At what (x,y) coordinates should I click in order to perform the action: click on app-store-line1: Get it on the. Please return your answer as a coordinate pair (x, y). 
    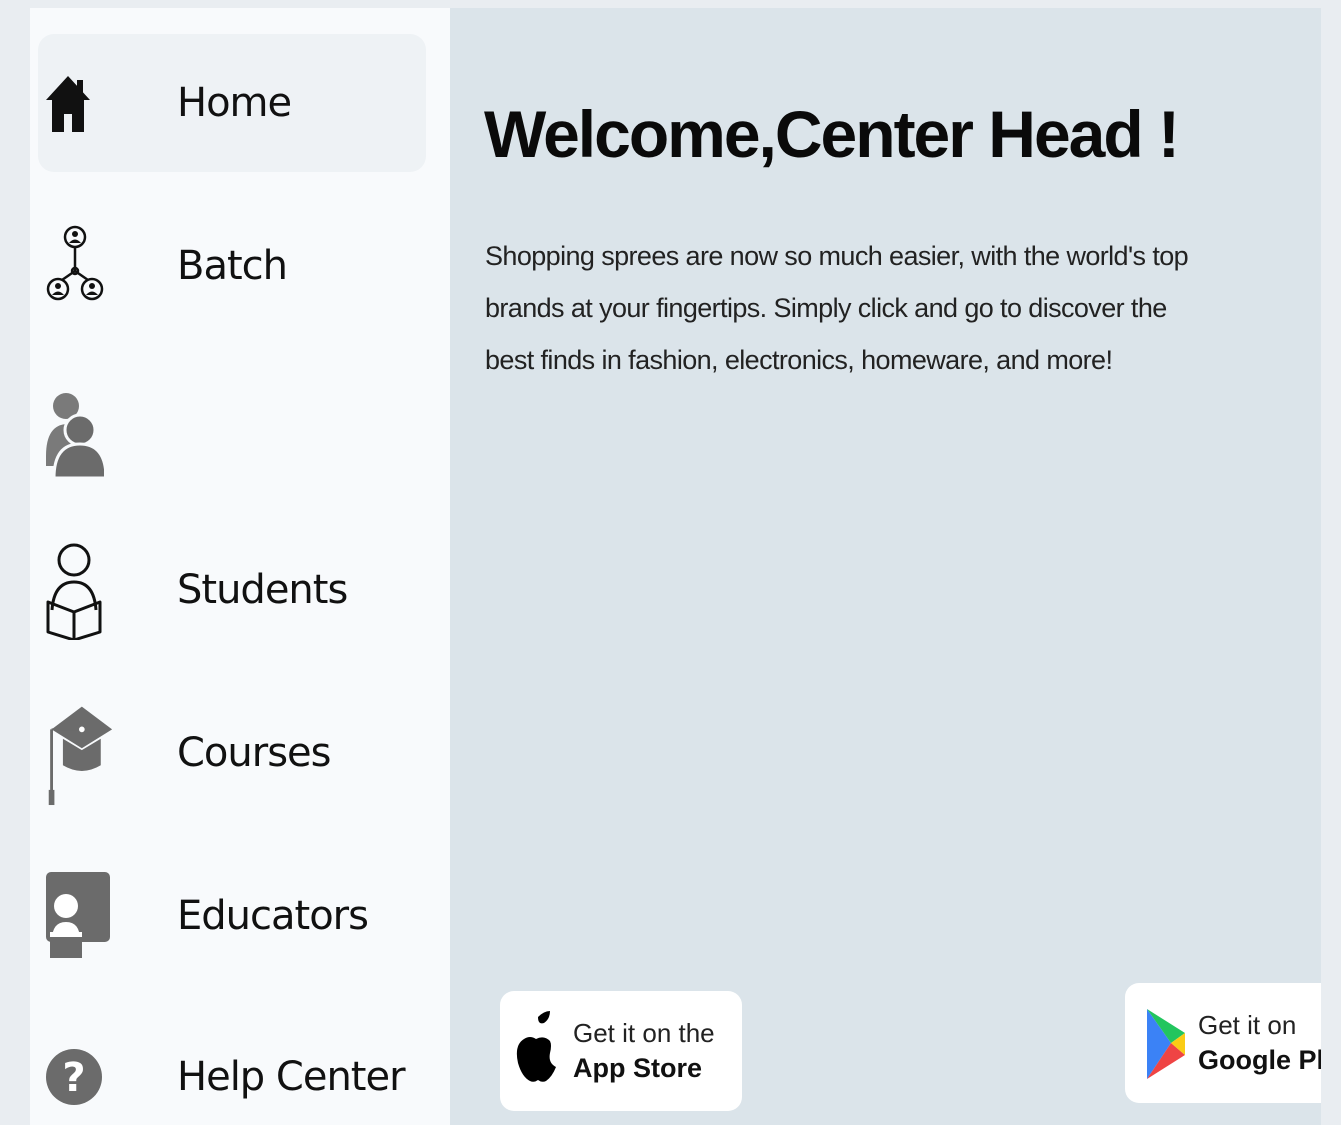
    Looking at the image, I should click on (644, 1033).